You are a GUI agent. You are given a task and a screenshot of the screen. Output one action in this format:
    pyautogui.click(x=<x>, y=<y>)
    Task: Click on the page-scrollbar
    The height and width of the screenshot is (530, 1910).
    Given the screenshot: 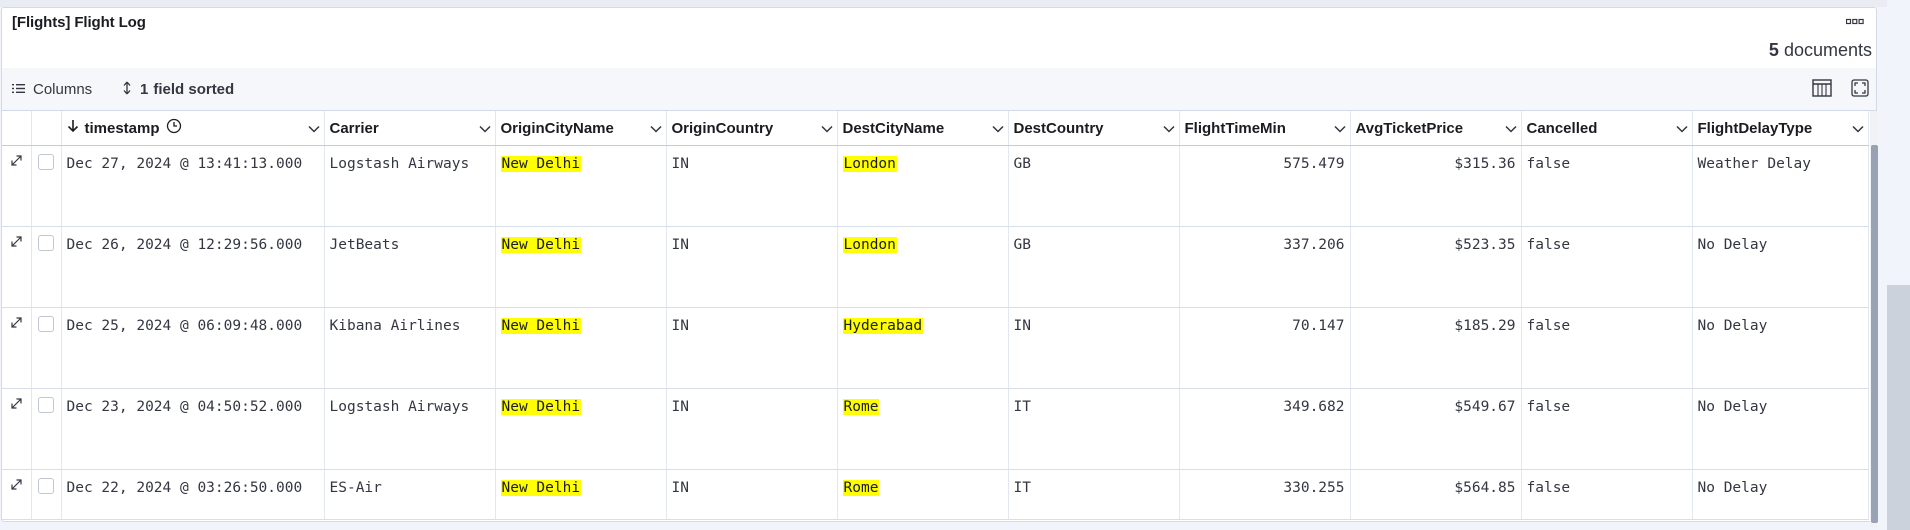 What is the action you would take?
    pyautogui.click(x=1898, y=265)
    